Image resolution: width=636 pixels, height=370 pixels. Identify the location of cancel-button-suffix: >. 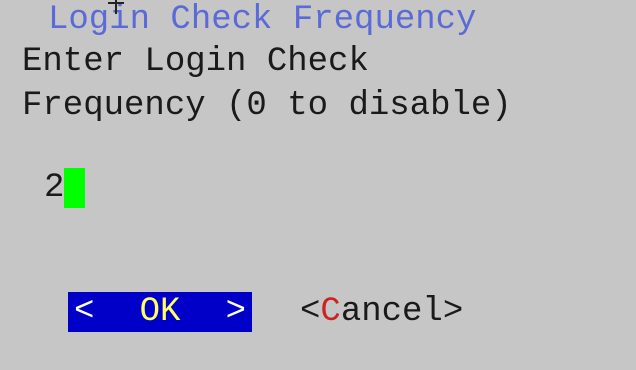
(453, 312).